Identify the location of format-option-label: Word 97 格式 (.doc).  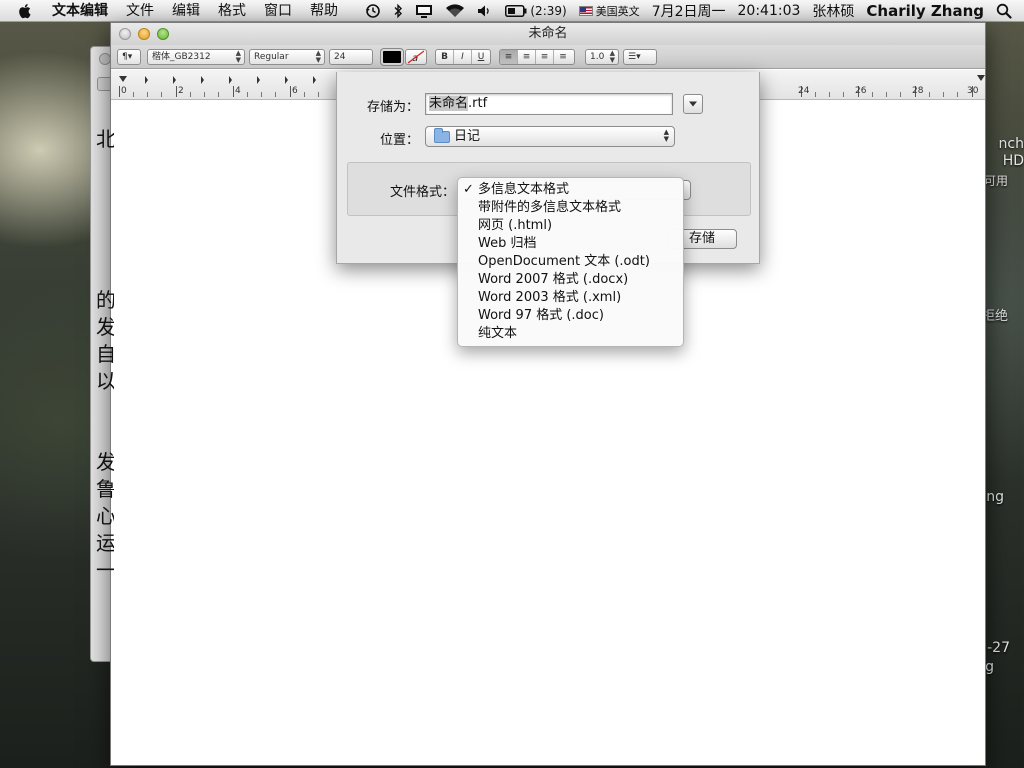
(541, 315).